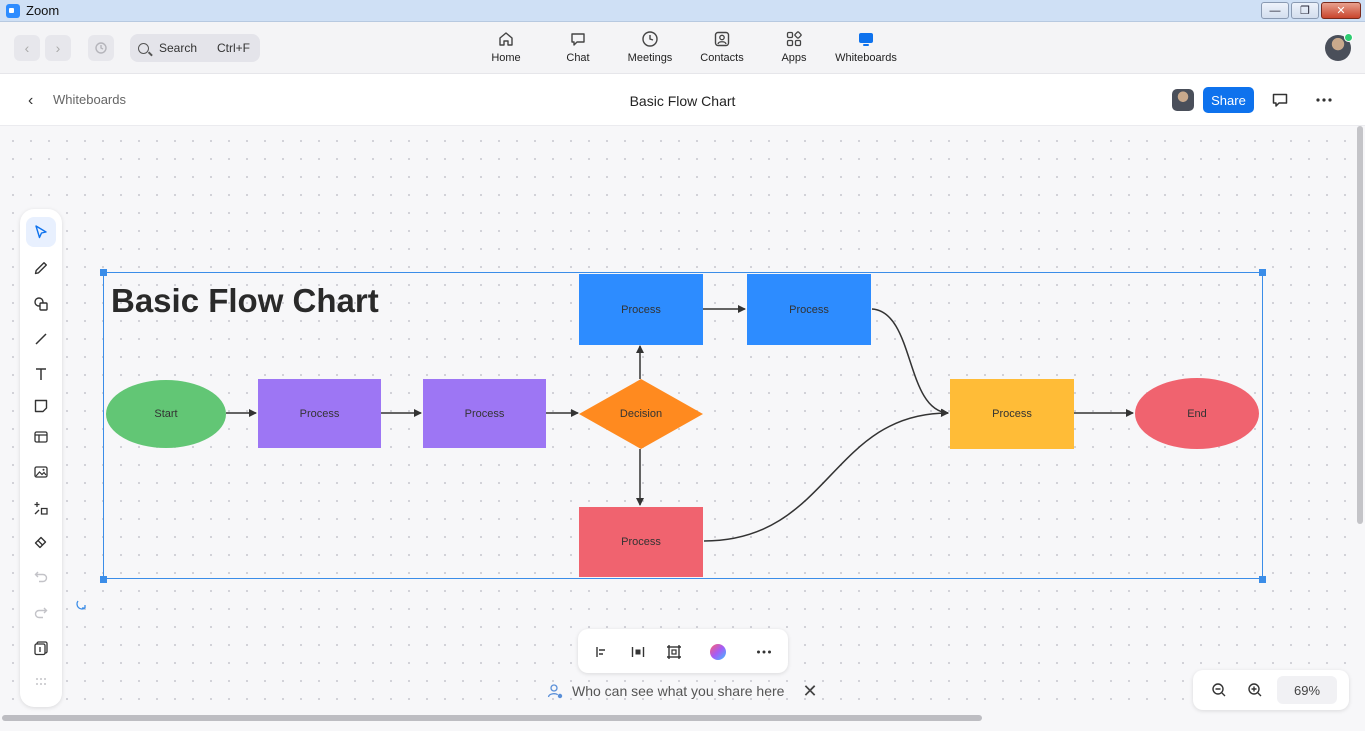  I want to click on contacts-icon, so click(722, 39).